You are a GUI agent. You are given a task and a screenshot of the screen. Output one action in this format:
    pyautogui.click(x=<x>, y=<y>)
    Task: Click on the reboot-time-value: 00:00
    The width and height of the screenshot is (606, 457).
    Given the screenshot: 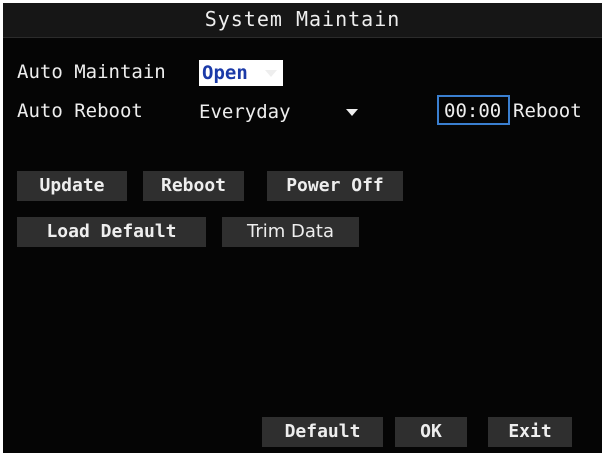 What is the action you would take?
    pyautogui.click(x=473, y=111)
    